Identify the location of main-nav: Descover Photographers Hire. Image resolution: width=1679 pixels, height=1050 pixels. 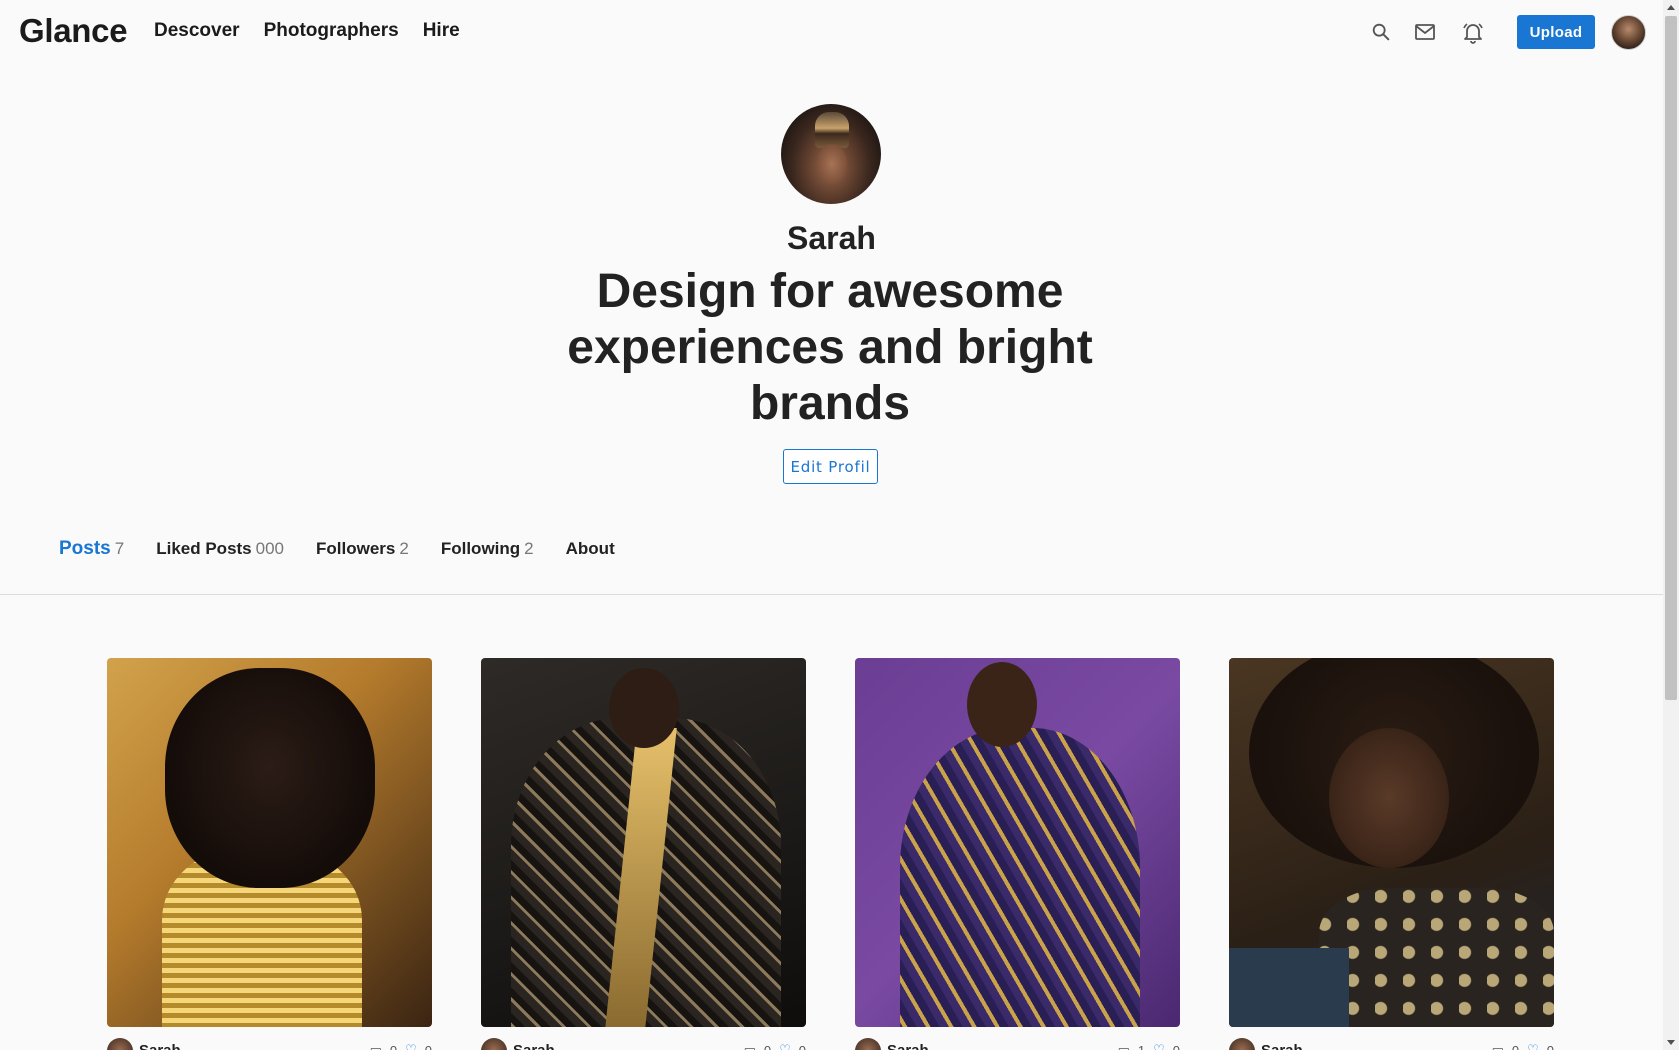
(307, 31).